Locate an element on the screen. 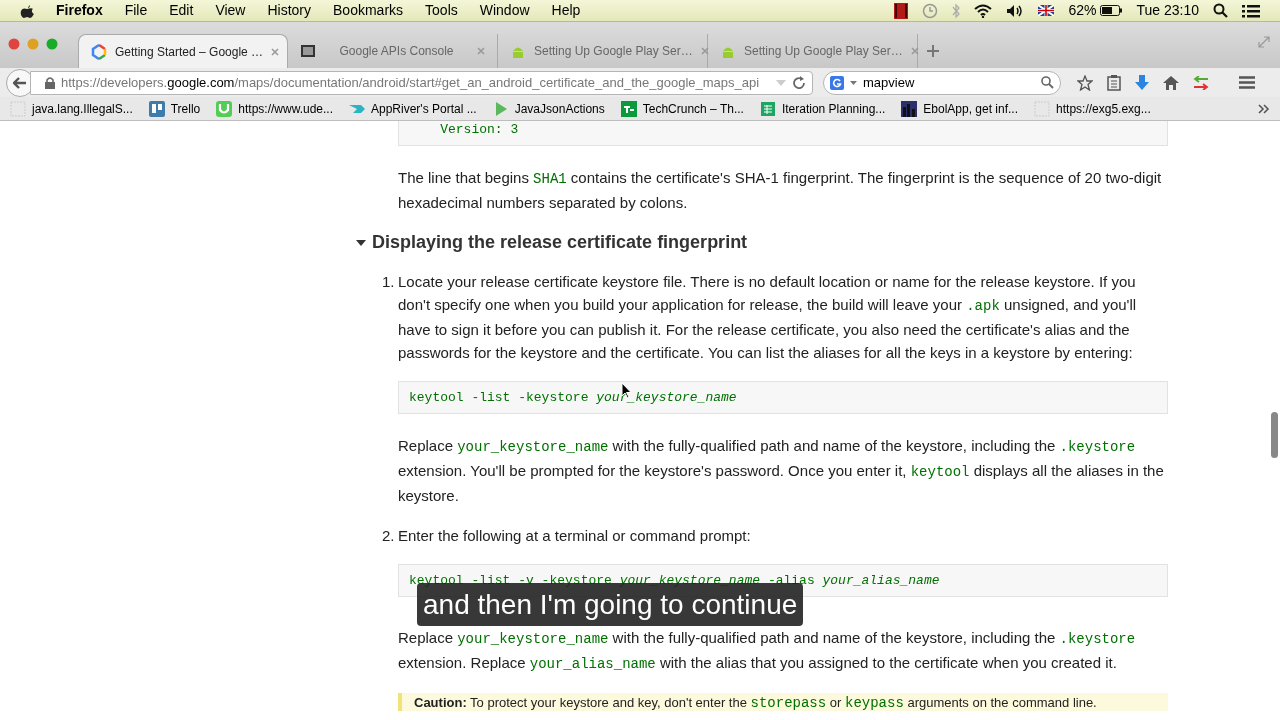 This screenshot has height=720, width=1280. paragraph: The line that begins SHA1 contains the certificate's SHA-1 fingerprint. The fingerprint is the sequence of 20 two-digit hexadecimal numbers separated by colons. is located at coordinates (780, 190).